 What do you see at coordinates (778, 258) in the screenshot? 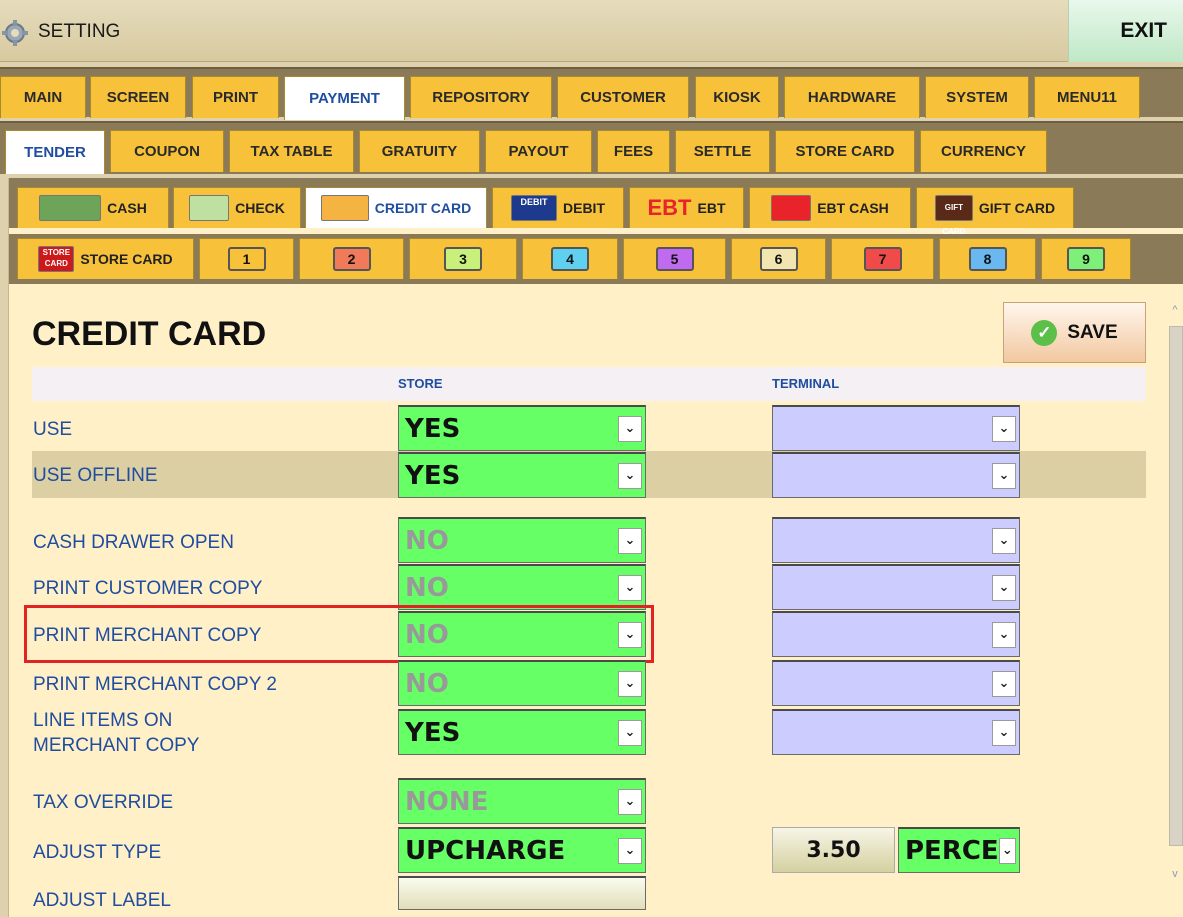
I see `tender-tab-6: 6` at bounding box center [778, 258].